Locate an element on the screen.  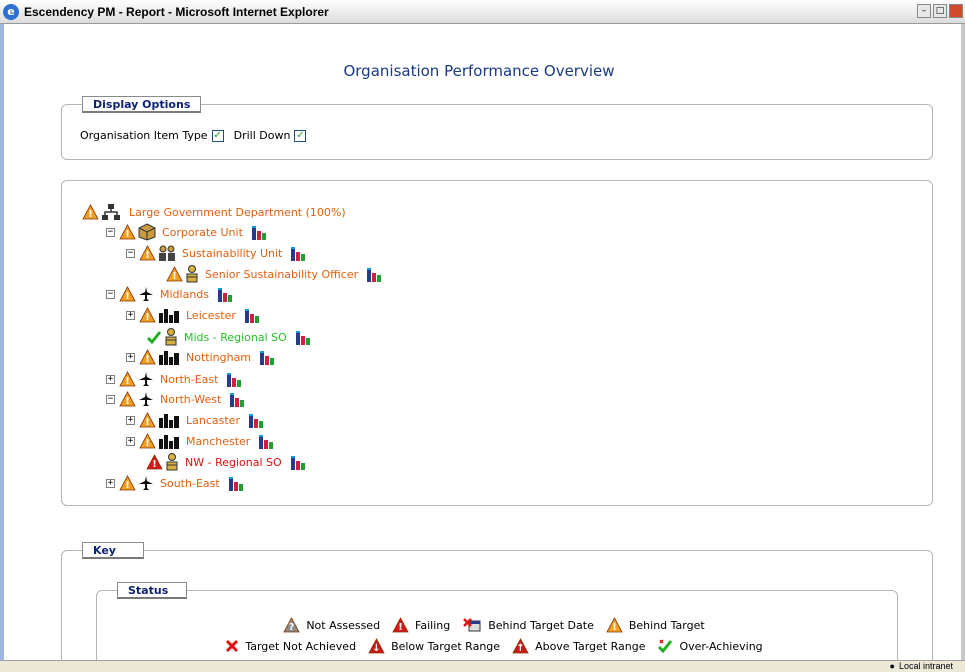
tree-row: ! Large Government Department (100%) is located at coordinates (214, 212).